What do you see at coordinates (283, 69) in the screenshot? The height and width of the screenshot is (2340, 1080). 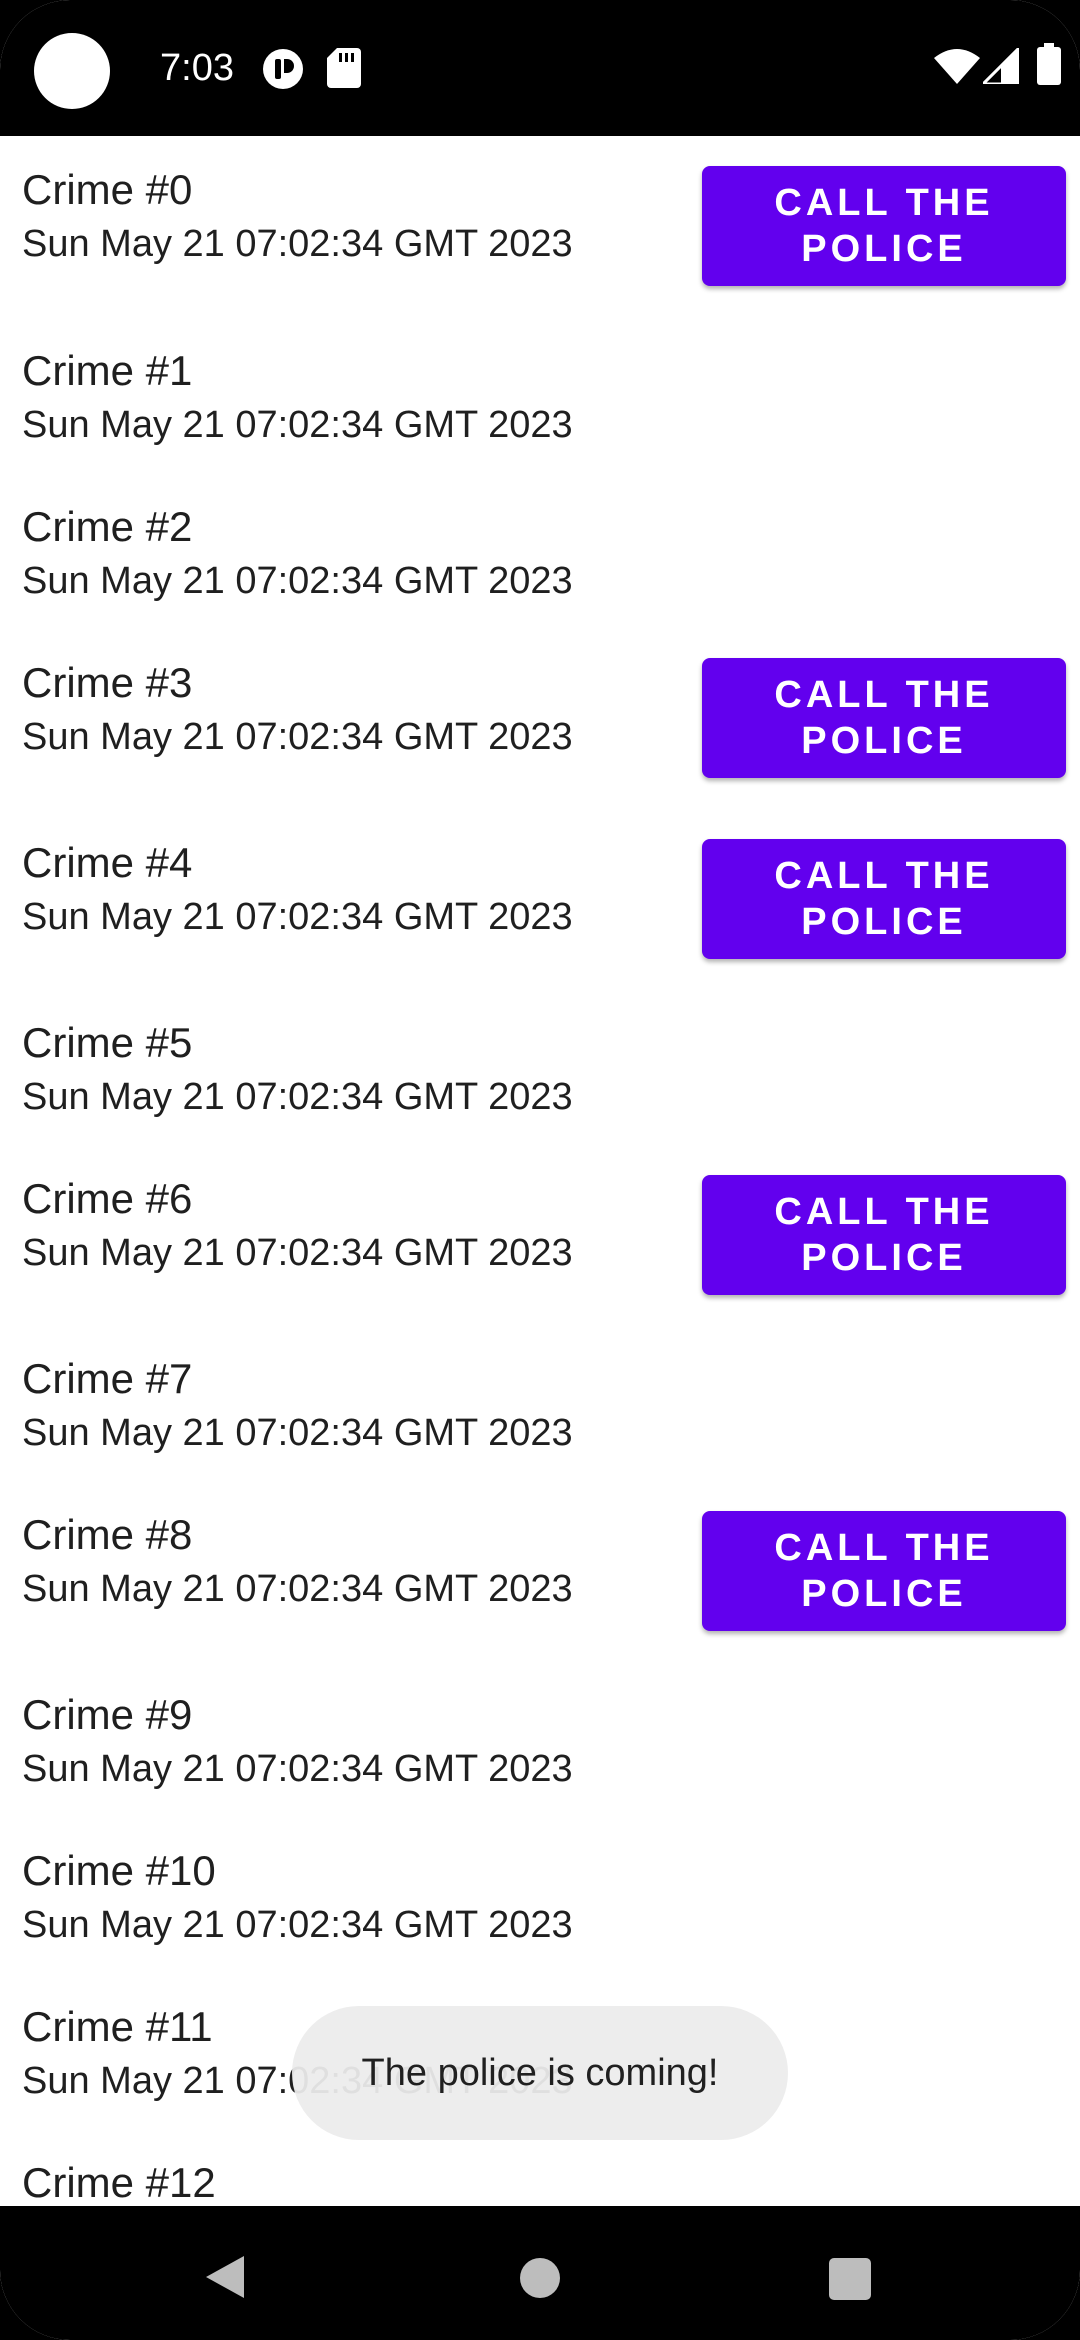 I see `notification-icon` at bounding box center [283, 69].